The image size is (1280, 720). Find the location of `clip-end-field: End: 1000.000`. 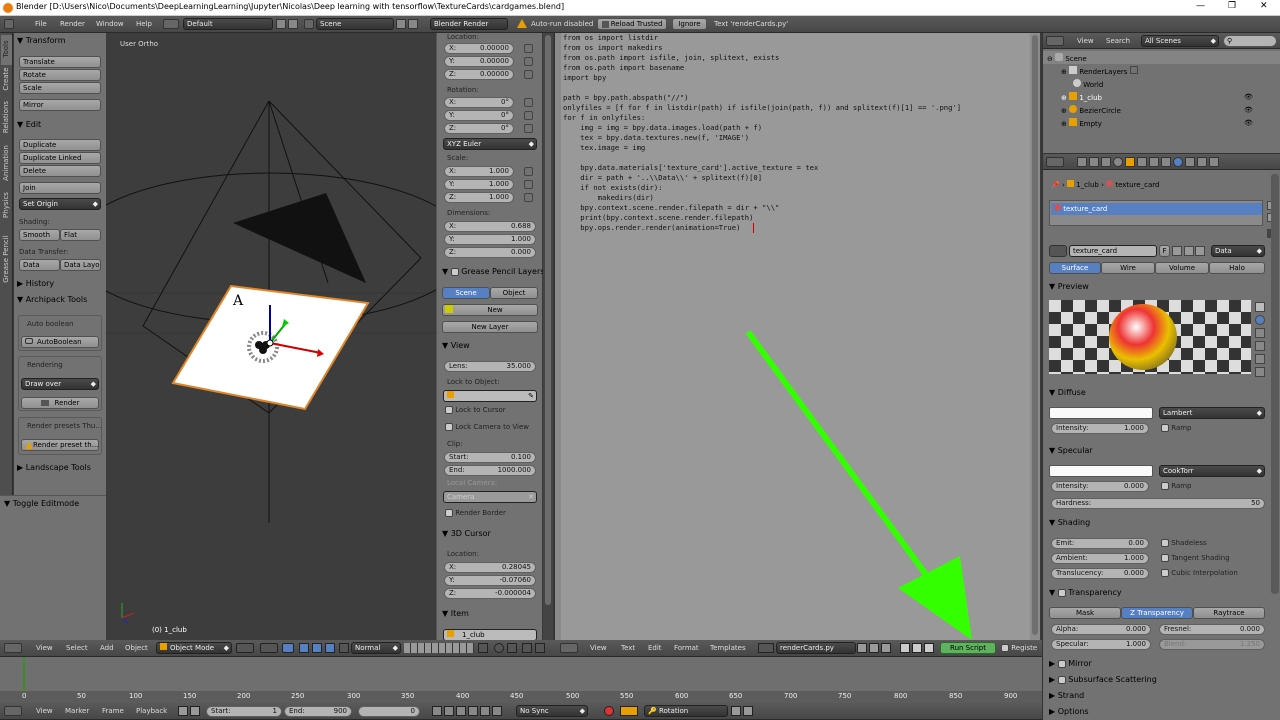

clip-end-field: End: 1000.000 is located at coordinates (490, 470).